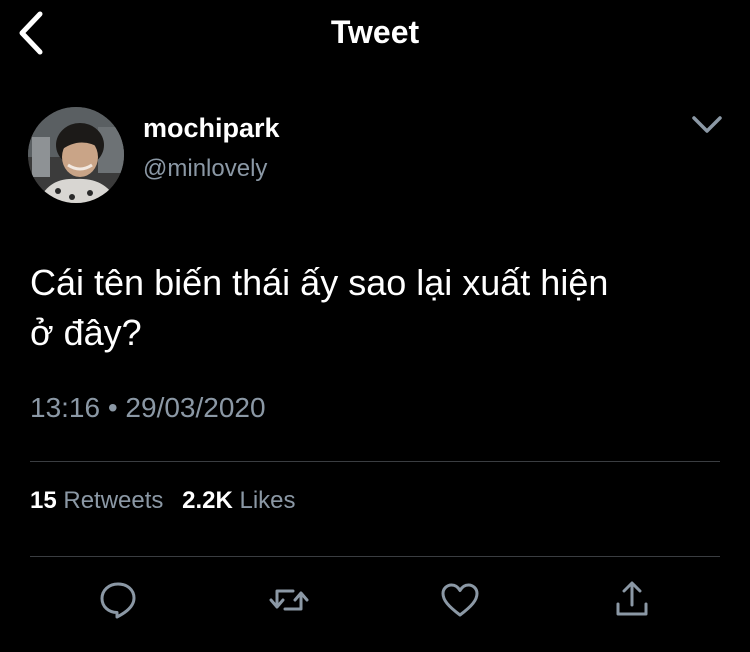  I want to click on share-icon, so click(632, 598).